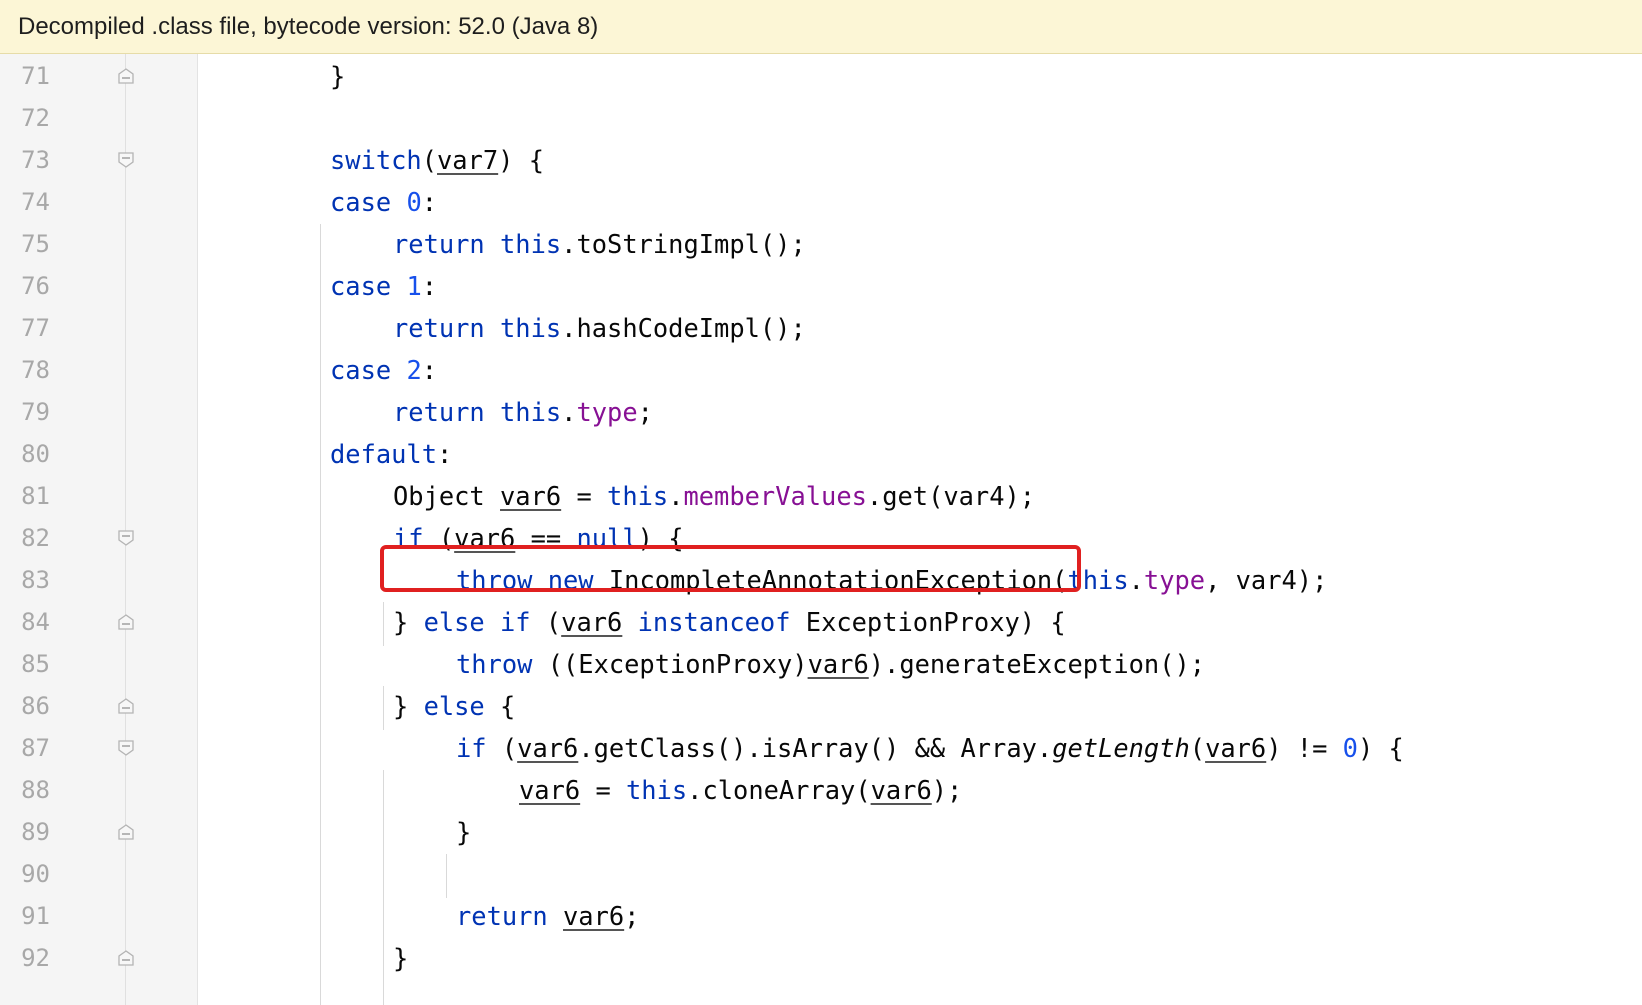 This screenshot has width=1642, height=1005. Describe the element at coordinates (35, 412) in the screenshot. I see `line-number: 79` at that location.